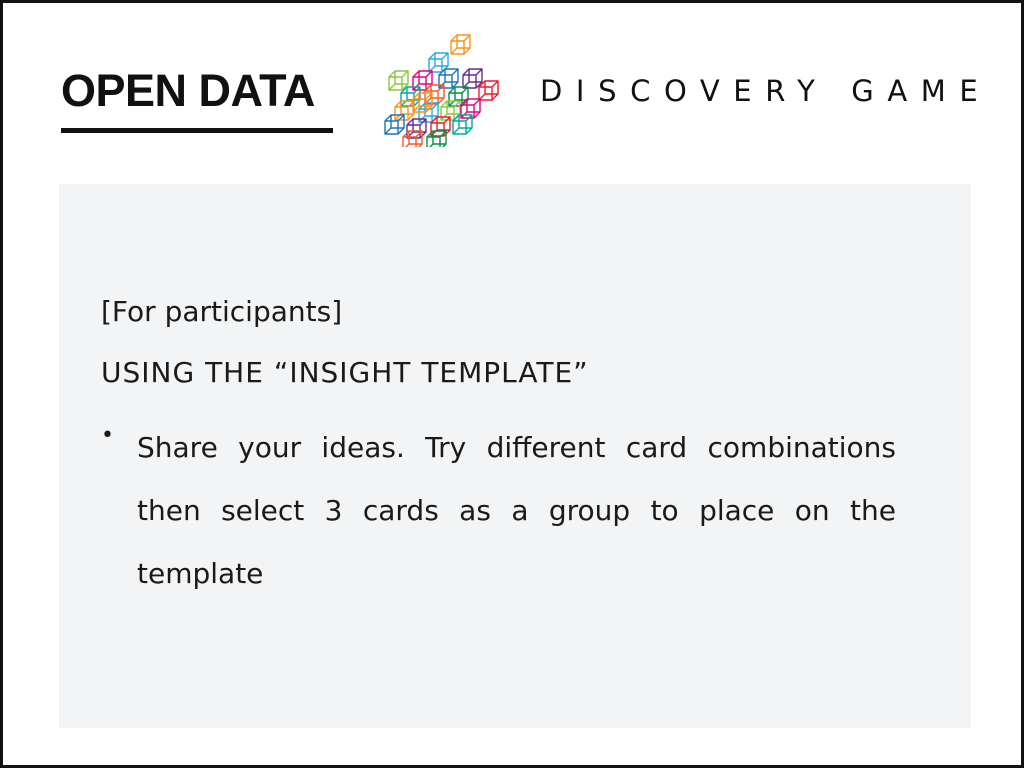  Describe the element at coordinates (188, 90) in the screenshot. I see `open-data-title: OPEN DATA` at that location.